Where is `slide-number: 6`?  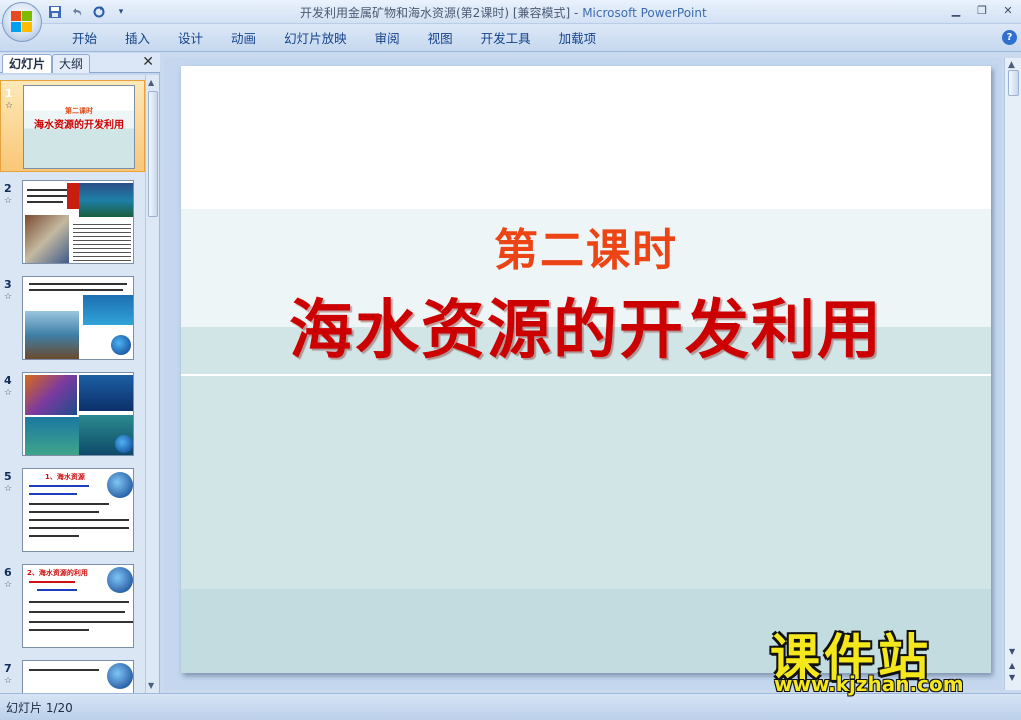
slide-number: 6 is located at coordinates (8, 572).